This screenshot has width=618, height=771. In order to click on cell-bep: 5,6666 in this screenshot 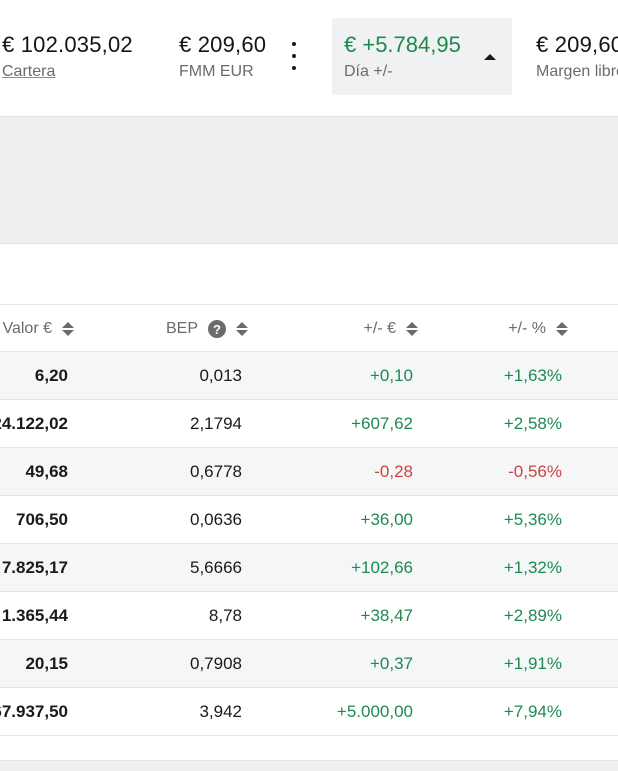, I will do `click(216, 567)`.